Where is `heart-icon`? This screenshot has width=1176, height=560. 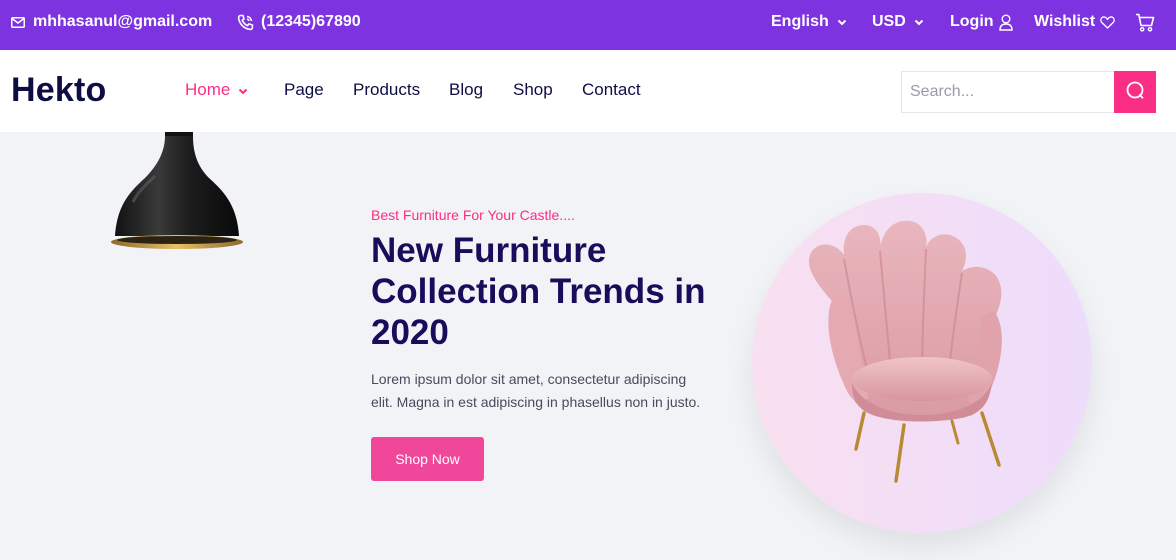
heart-icon is located at coordinates (1108, 22).